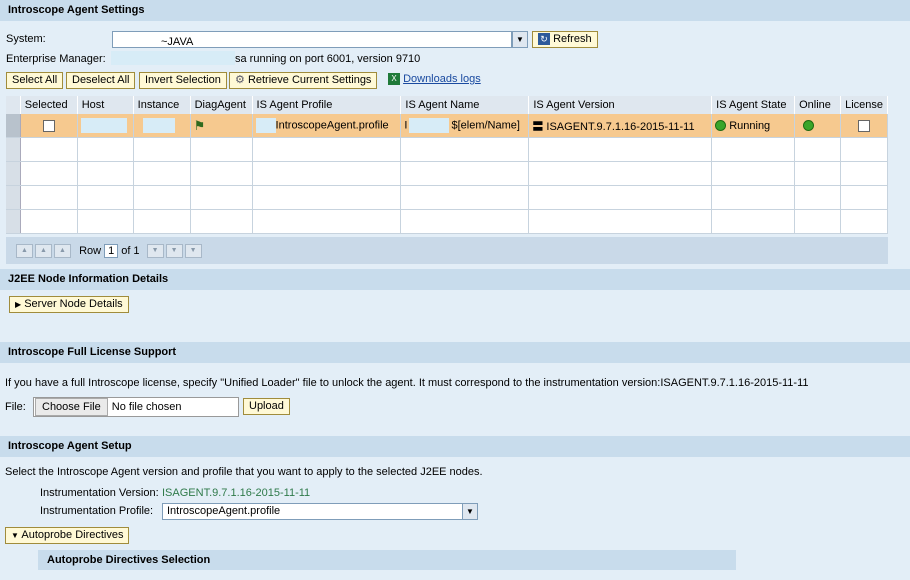 Image resolution: width=910 pixels, height=580 pixels. I want to click on enterprise-manager-label: Enterprise Manager:, so click(56, 59).